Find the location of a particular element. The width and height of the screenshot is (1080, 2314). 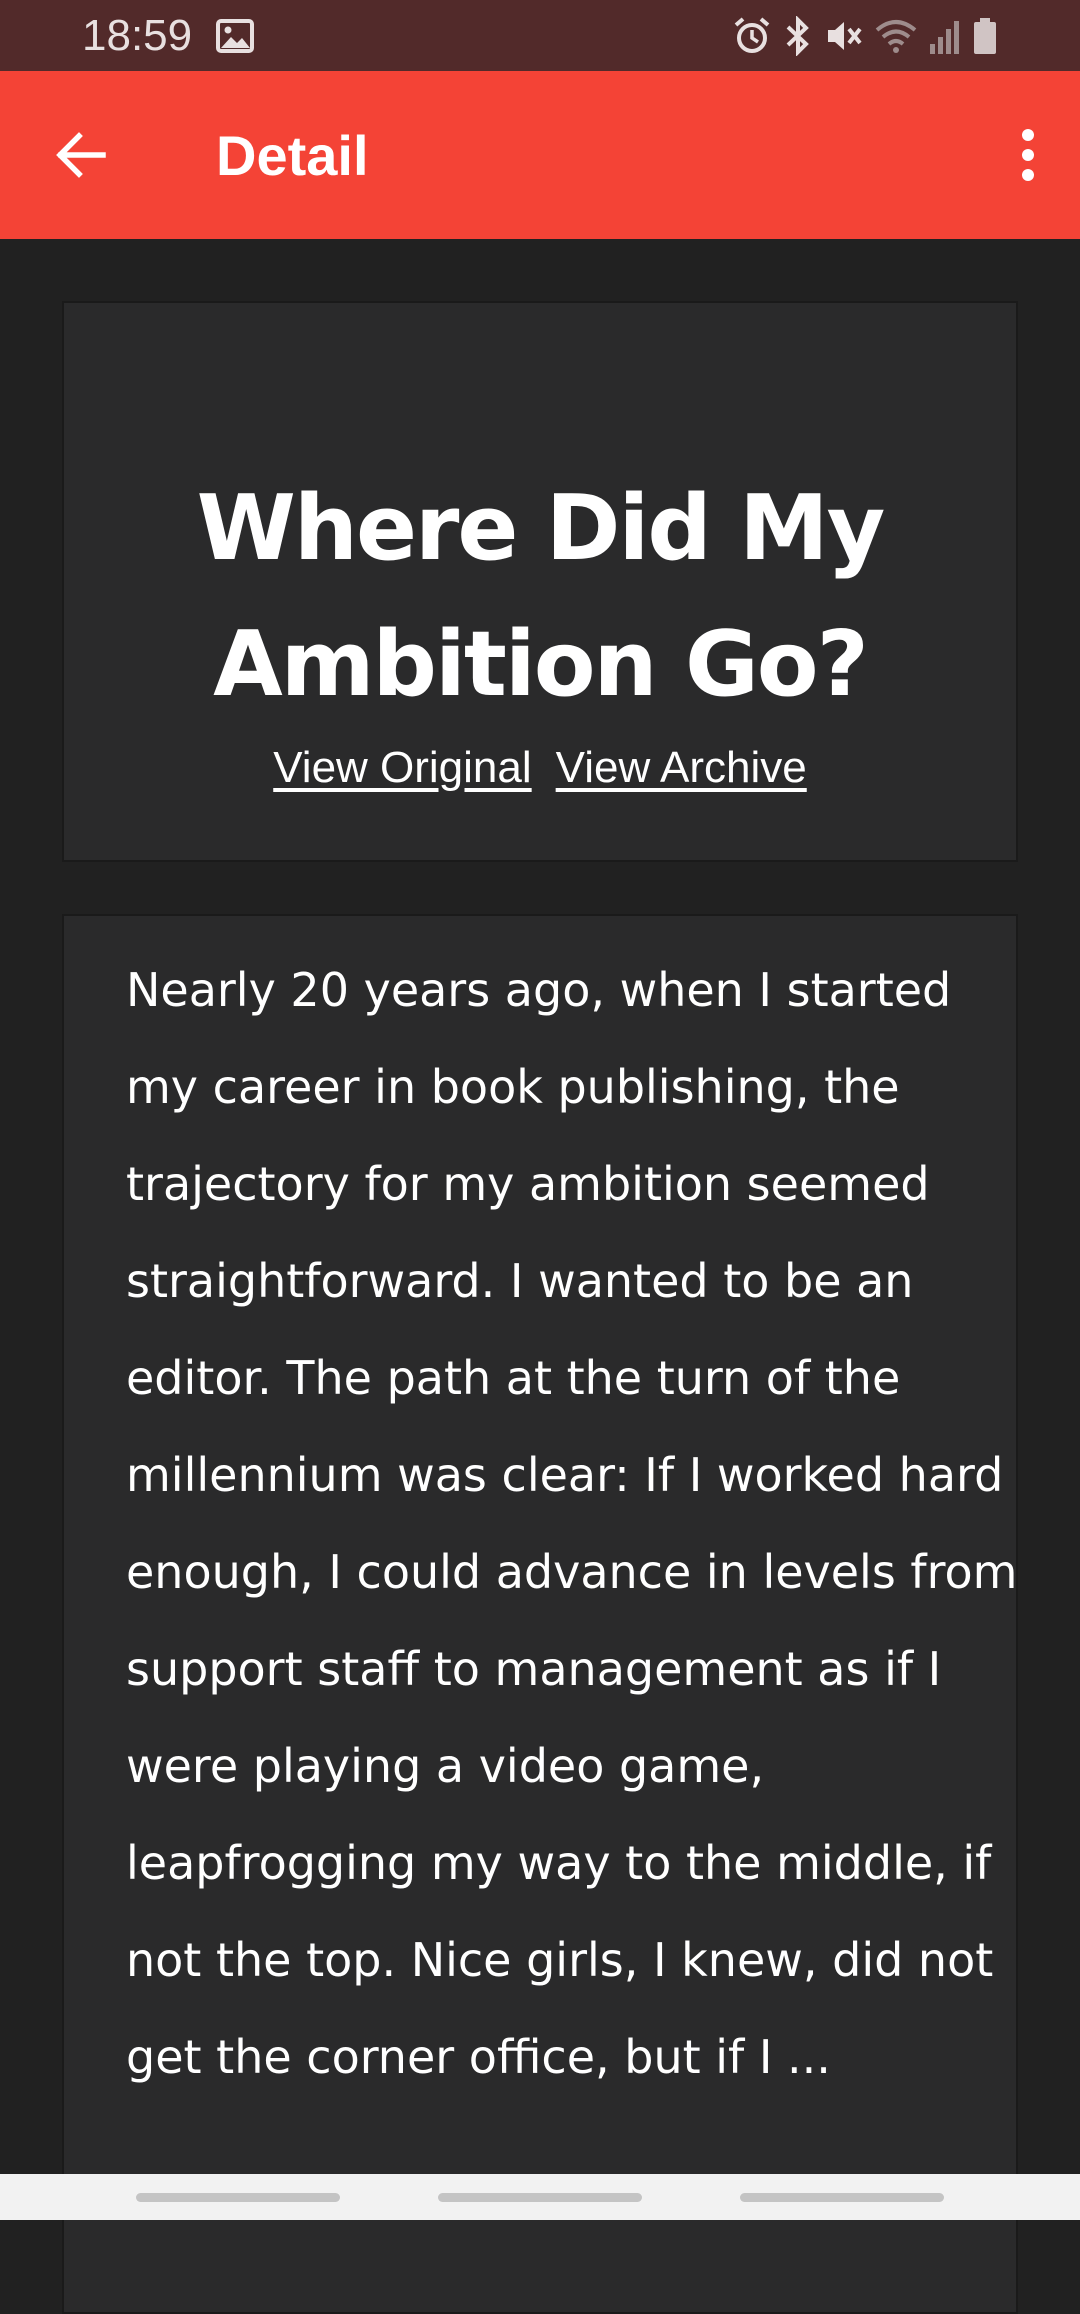

view-original-link: View Original is located at coordinates (402, 768).